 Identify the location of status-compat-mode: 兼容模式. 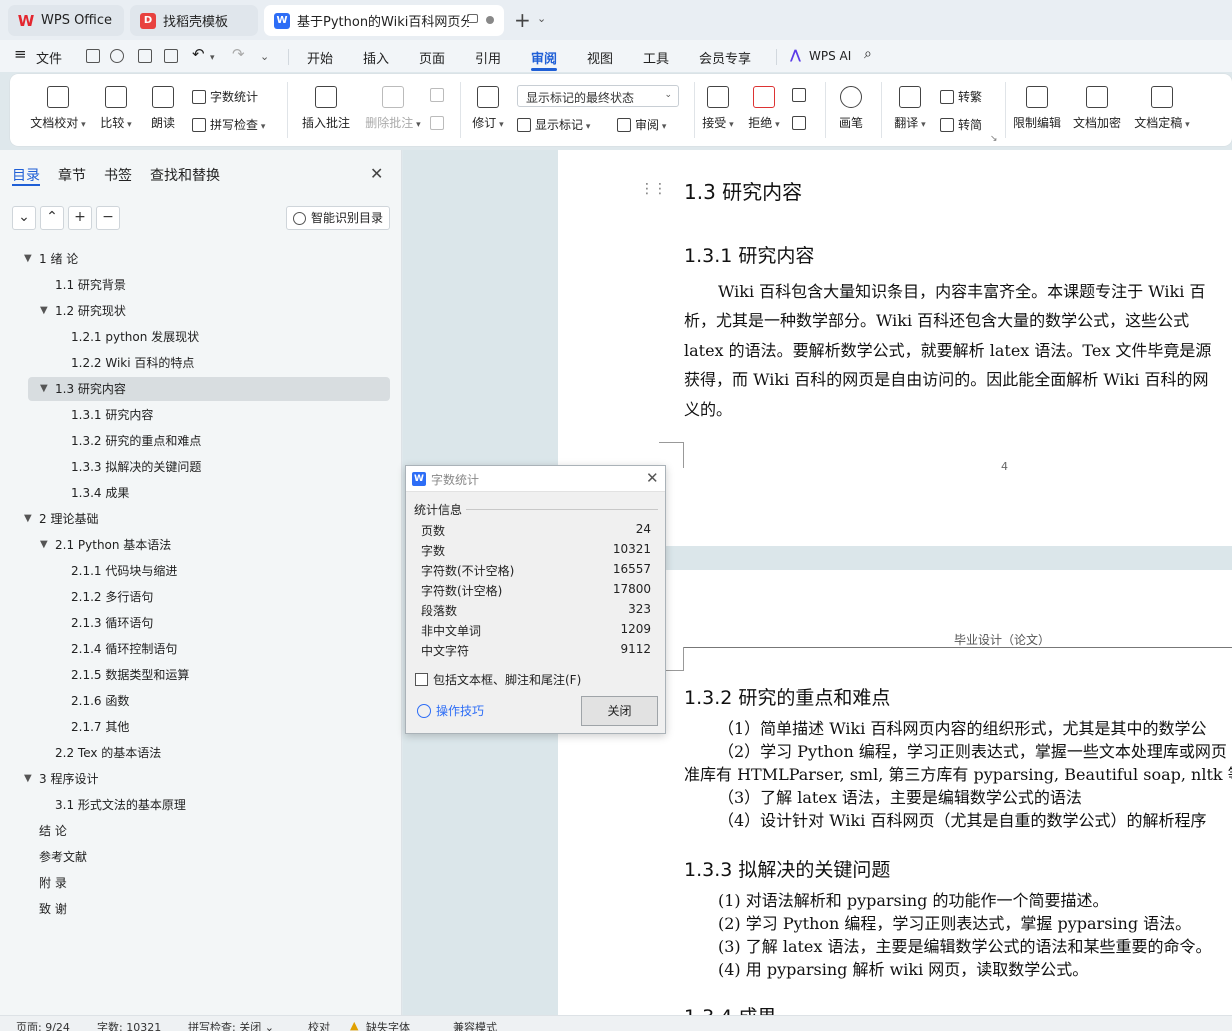
(475, 1025).